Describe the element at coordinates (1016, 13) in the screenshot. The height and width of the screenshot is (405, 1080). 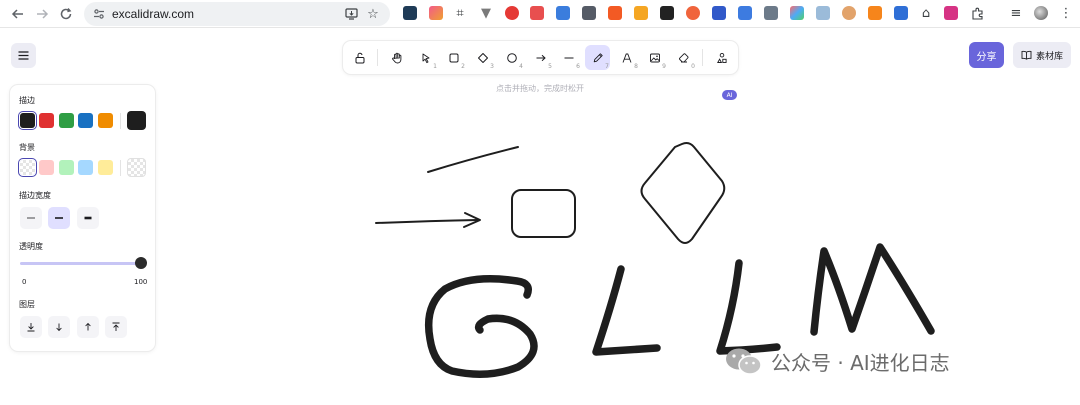
I see `reading-list-icon: ≡` at that location.